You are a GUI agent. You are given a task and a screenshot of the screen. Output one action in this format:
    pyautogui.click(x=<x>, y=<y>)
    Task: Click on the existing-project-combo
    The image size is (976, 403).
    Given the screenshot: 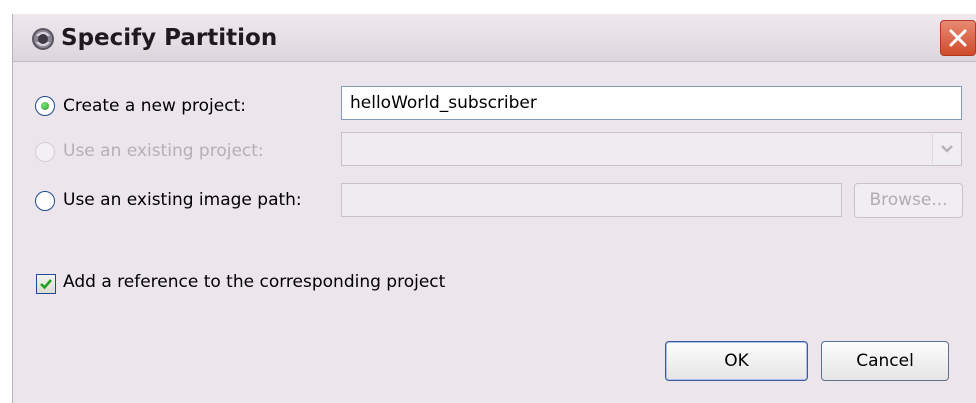 What is the action you would take?
    pyautogui.click(x=651, y=149)
    